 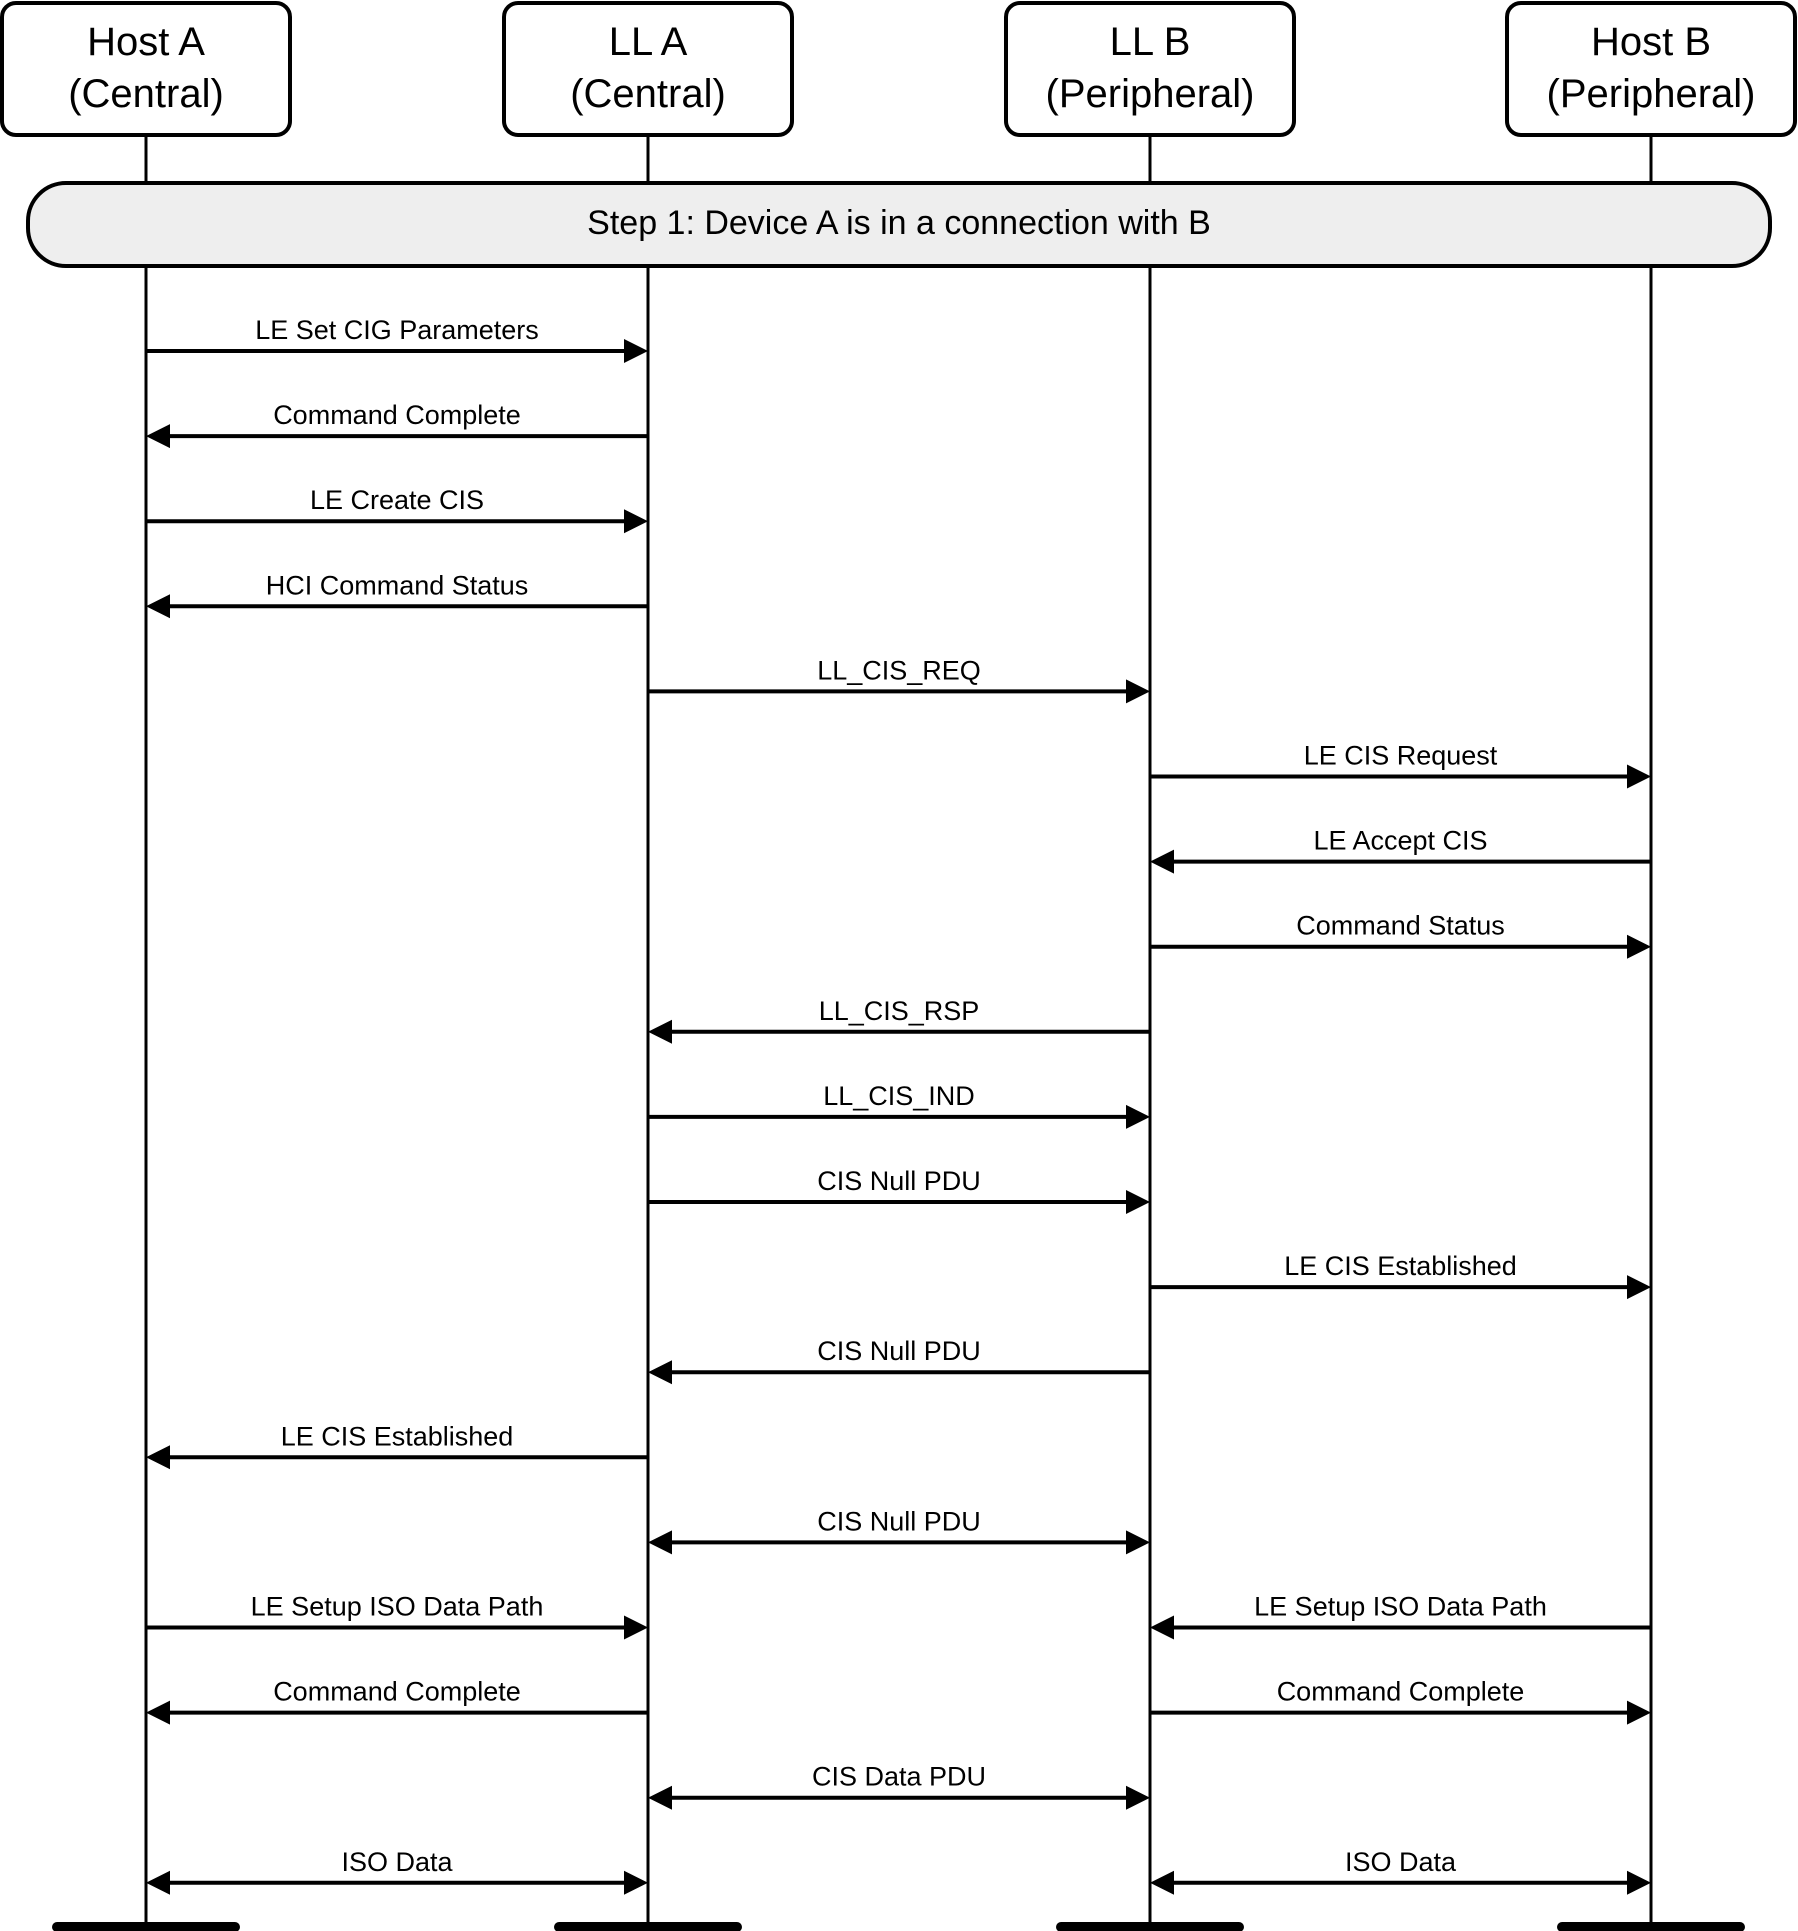 I want to click on participant-name: LL B, so click(x=1150, y=42).